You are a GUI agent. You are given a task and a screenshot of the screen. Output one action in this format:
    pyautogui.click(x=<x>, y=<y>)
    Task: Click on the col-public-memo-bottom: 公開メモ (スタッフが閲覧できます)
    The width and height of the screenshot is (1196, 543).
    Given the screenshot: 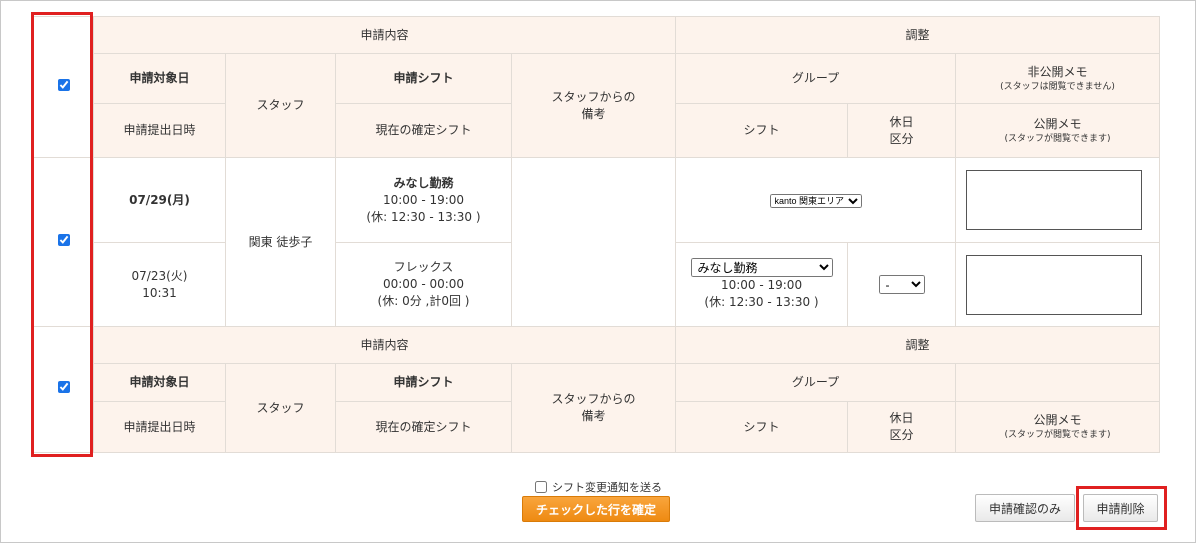 What is the action you would take?
    pyautogui.click(x=1058, y=427)
    